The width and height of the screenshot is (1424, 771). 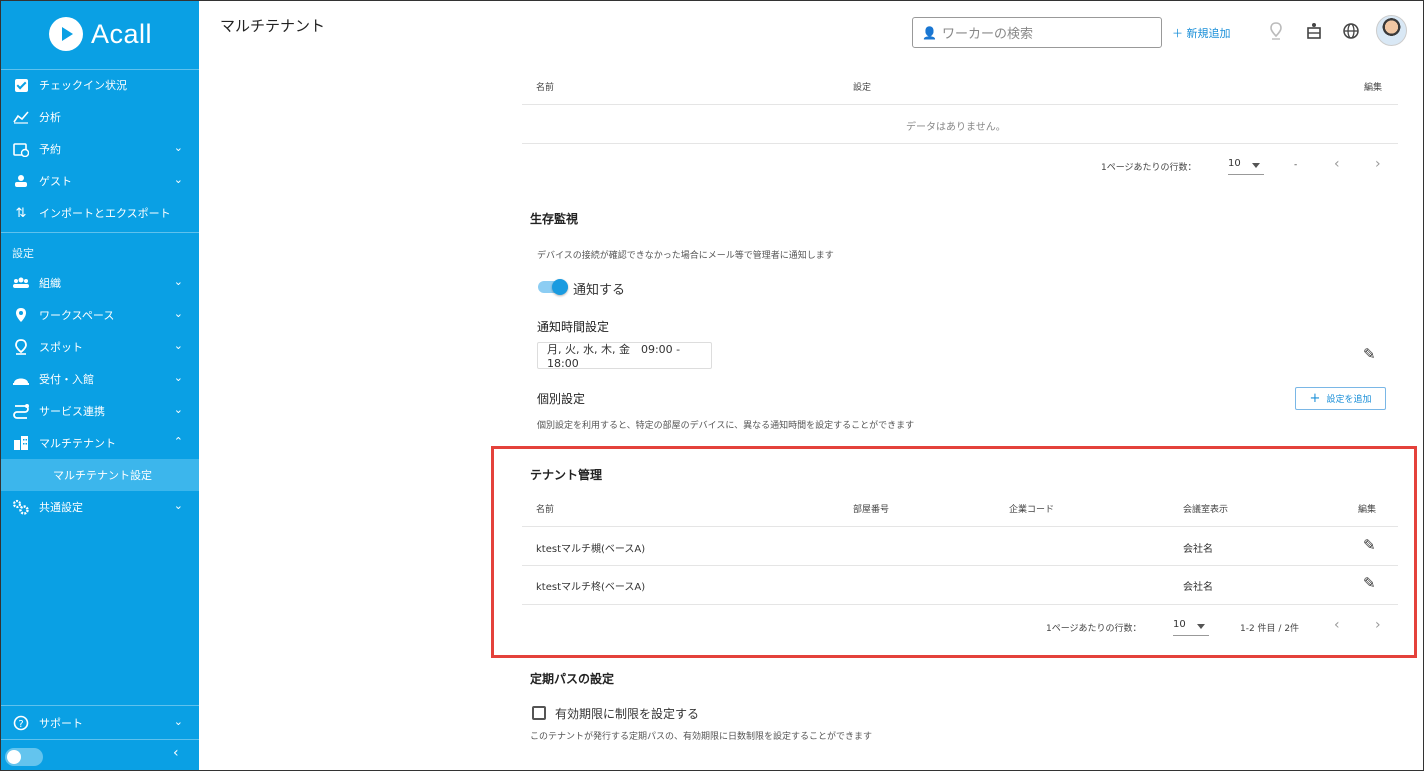 I want to click on sidebar-item-label: 組織, so click(x=50, y=283).